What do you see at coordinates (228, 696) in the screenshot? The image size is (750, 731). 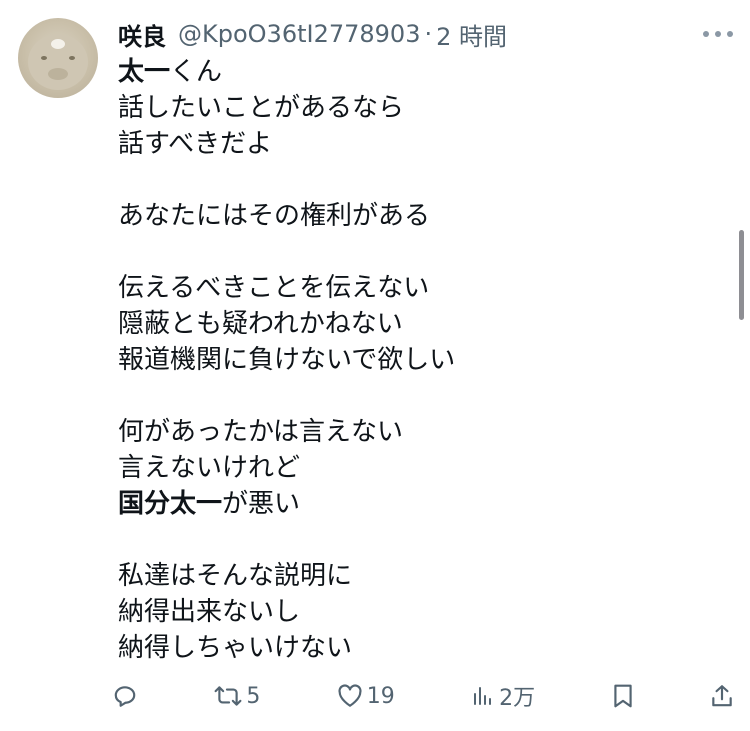 I see `retweet-icon` at bounding box center [228, 696].